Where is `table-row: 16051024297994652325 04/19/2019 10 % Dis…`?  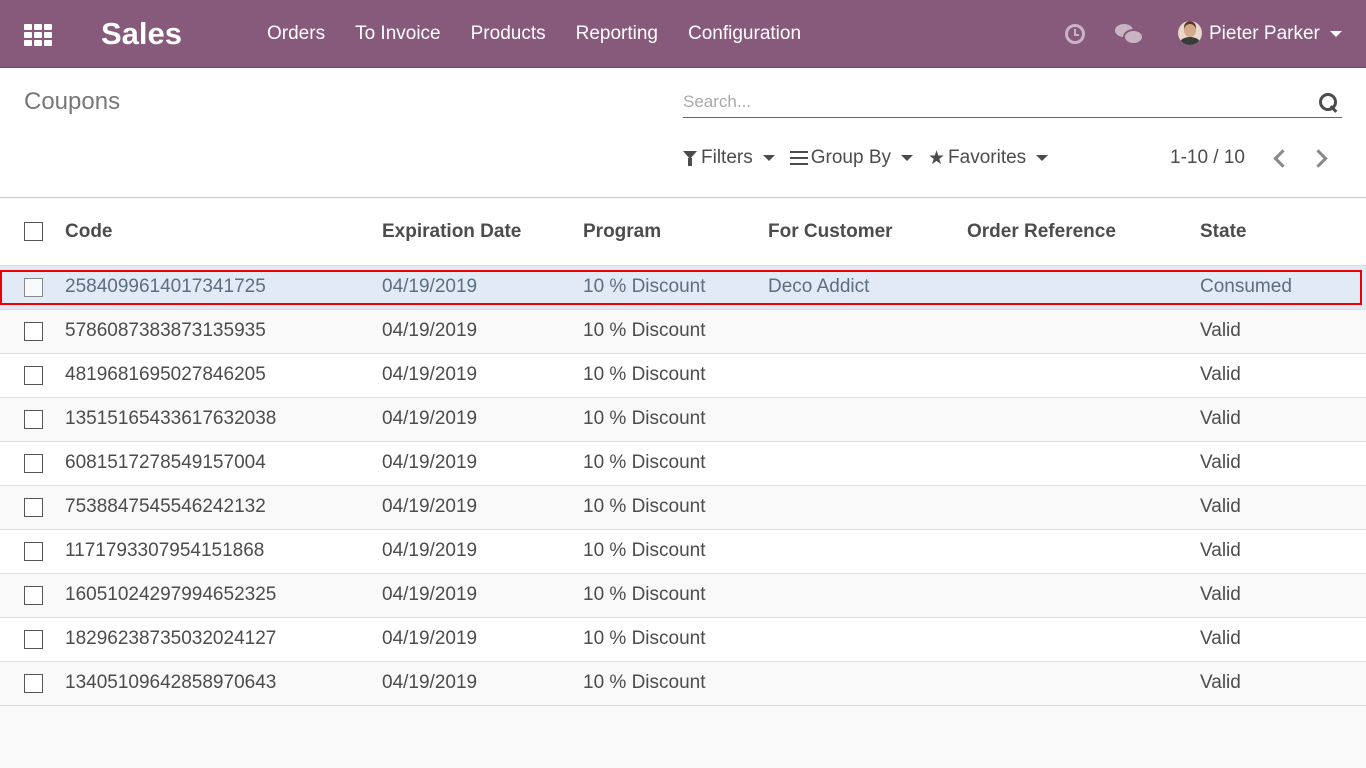
table-row: 16051024297994652325 04/19/2019 10 % Dis… is located at coordinates (683, 595).